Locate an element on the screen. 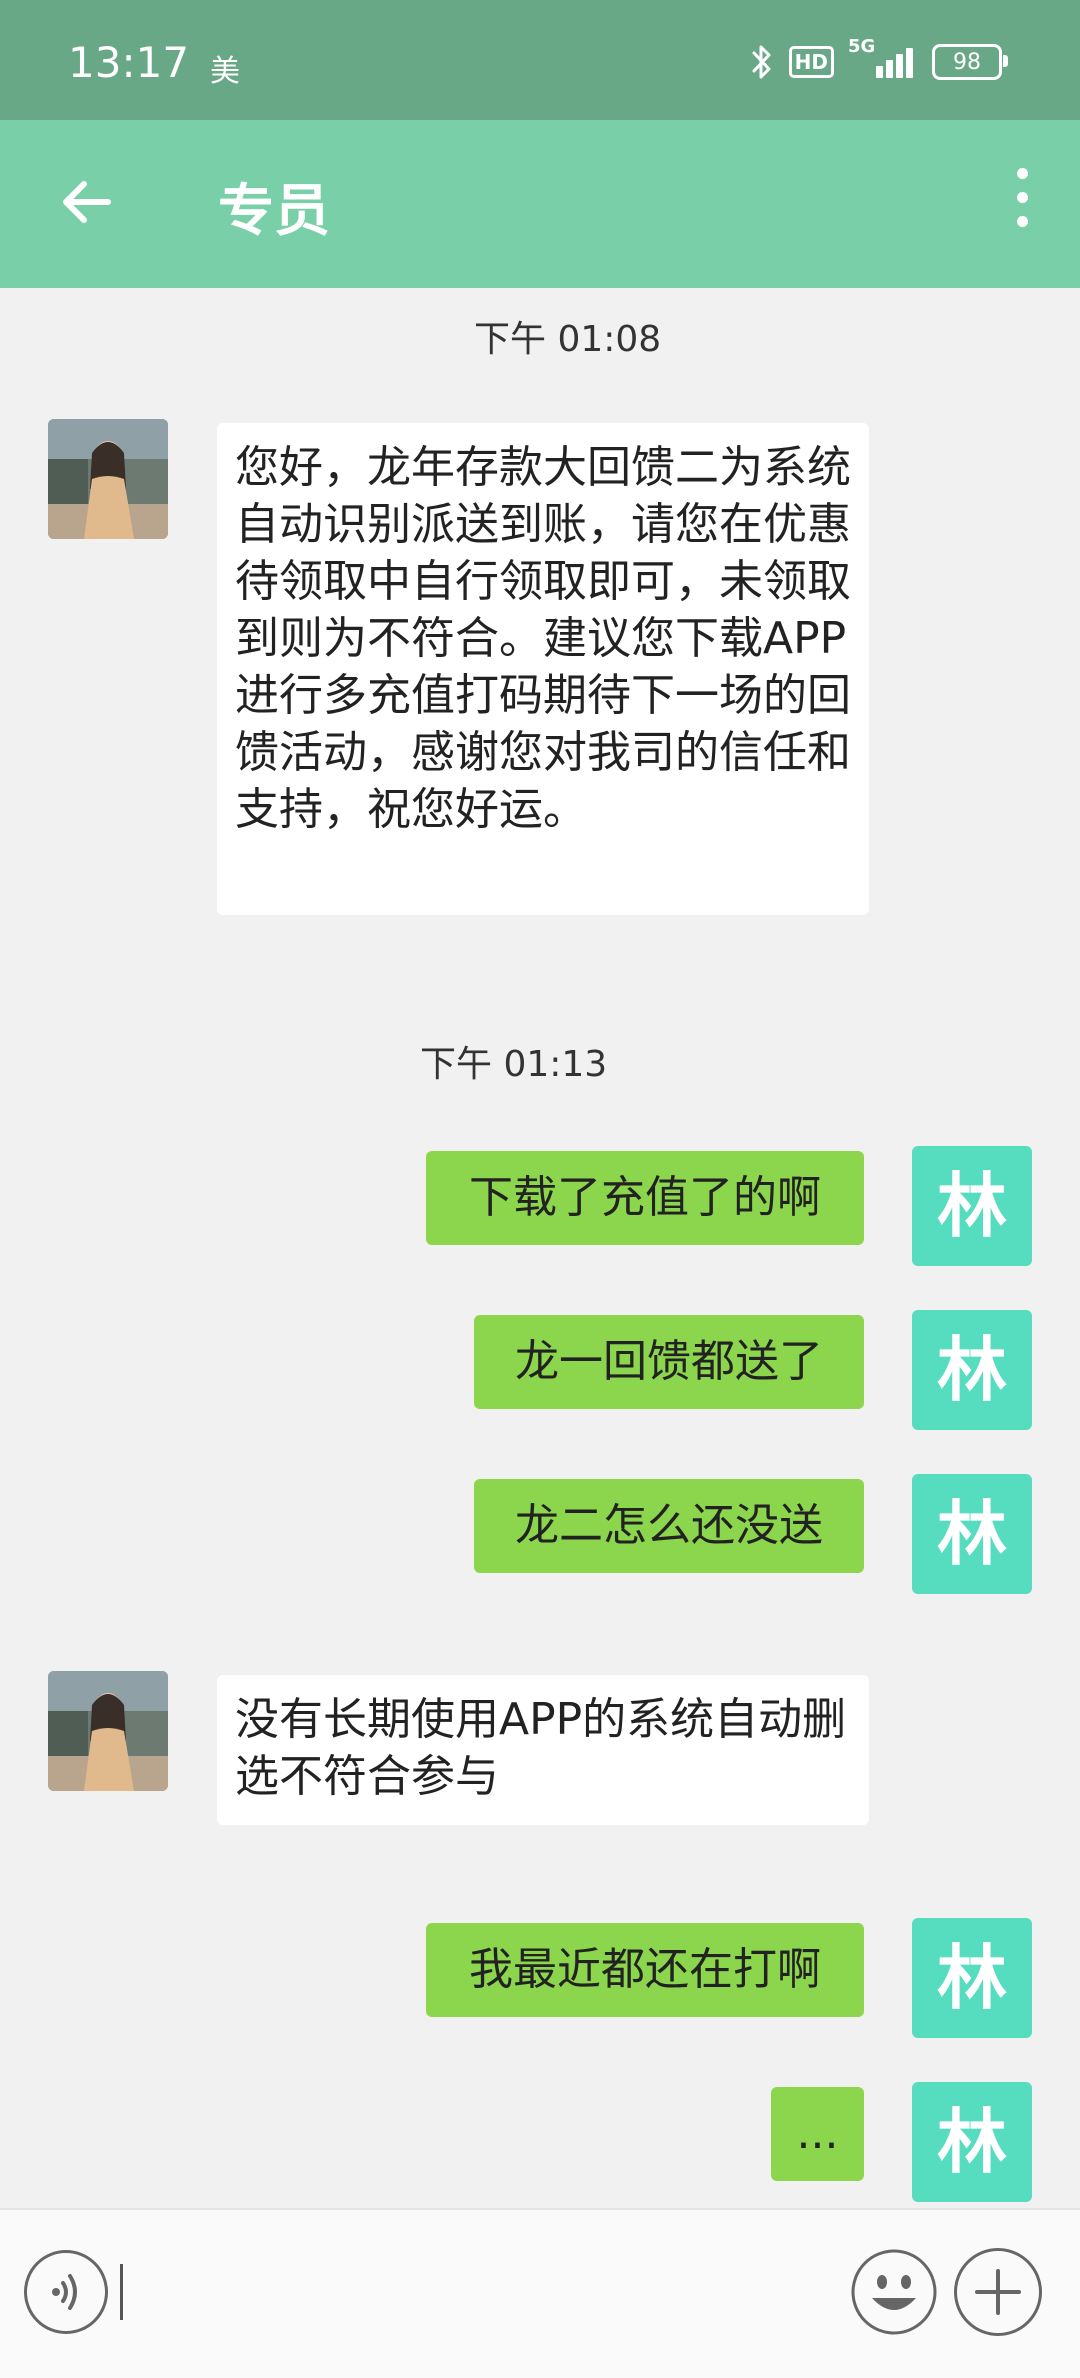  plus-button is located at coordinates (998, 2292).